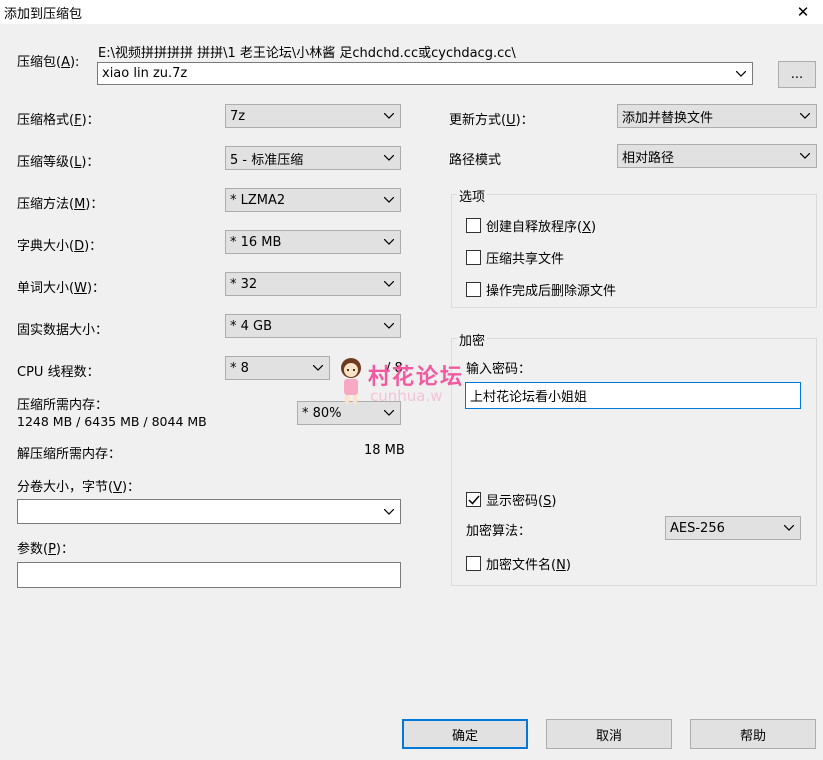 The width and height of the screenshot is (823, 760). Describe the element at coordinates (499, 531) in the screenshot. I see `algo-label: 加密算法：` at that location.